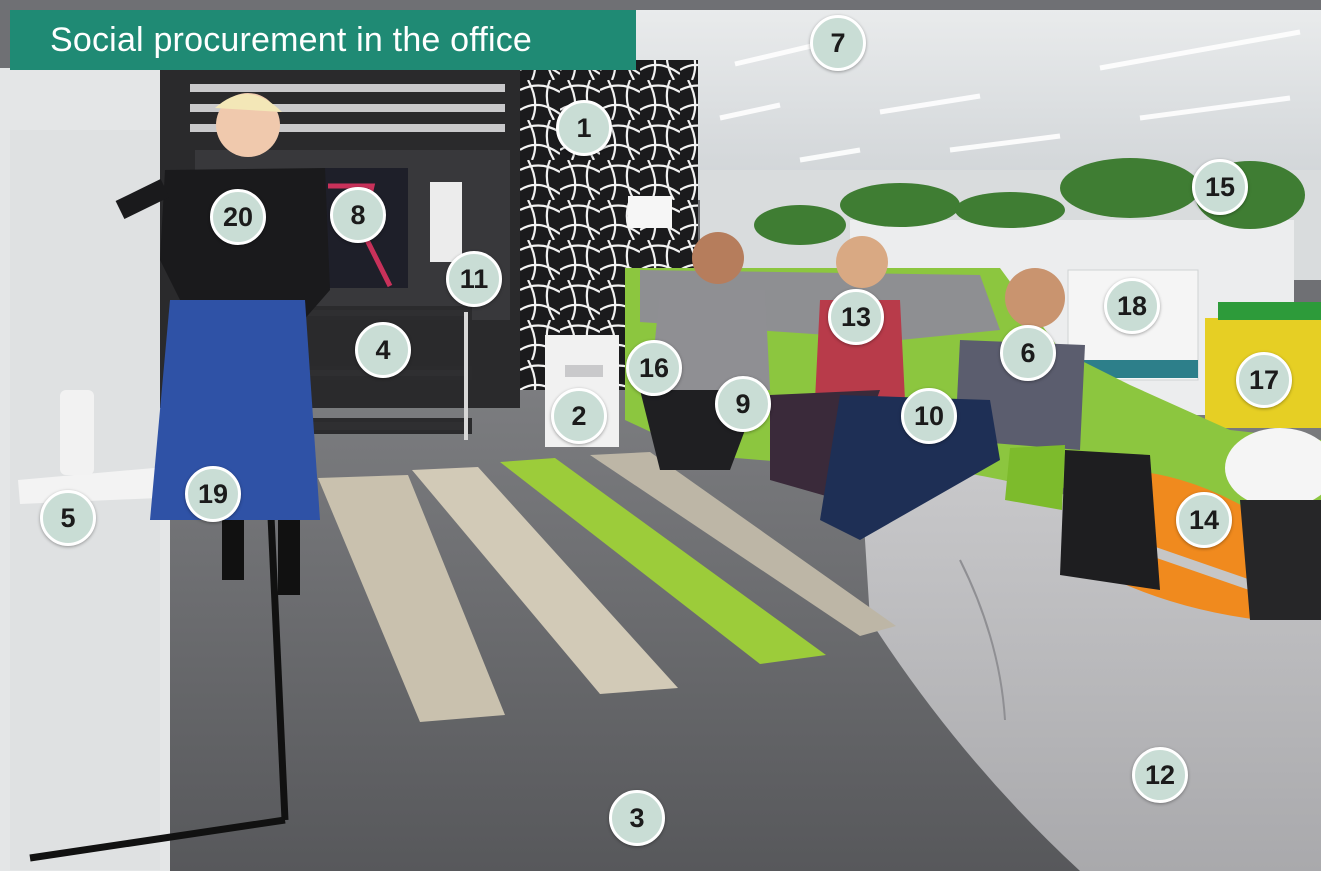 The width and height of the screenshot is (1321, 871). What do you see at coordinates (654, 368) in the screenshot?
I see `number-marker-16: 16` at bounding box center [654, 368].